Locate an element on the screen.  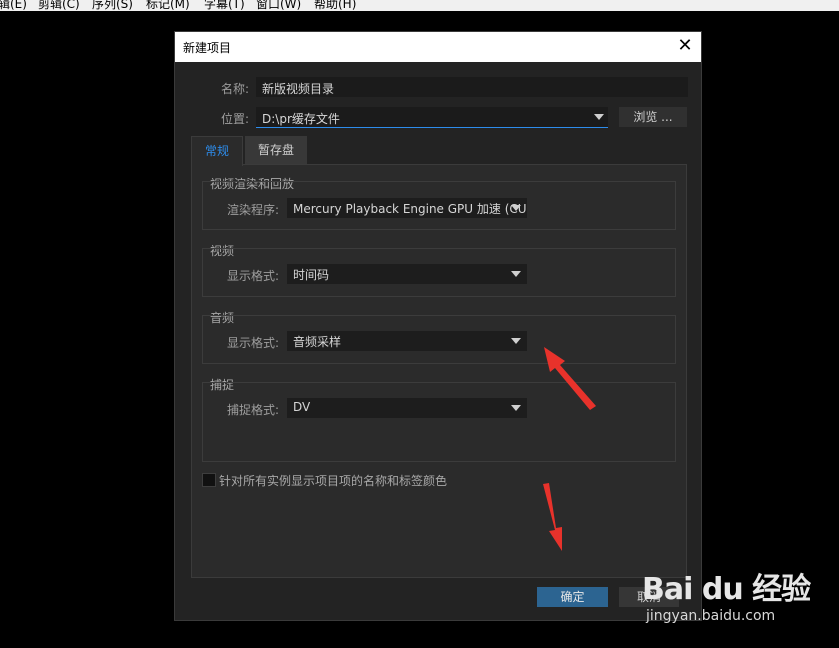
annotation-arrows is located at coordinates (569, 449).